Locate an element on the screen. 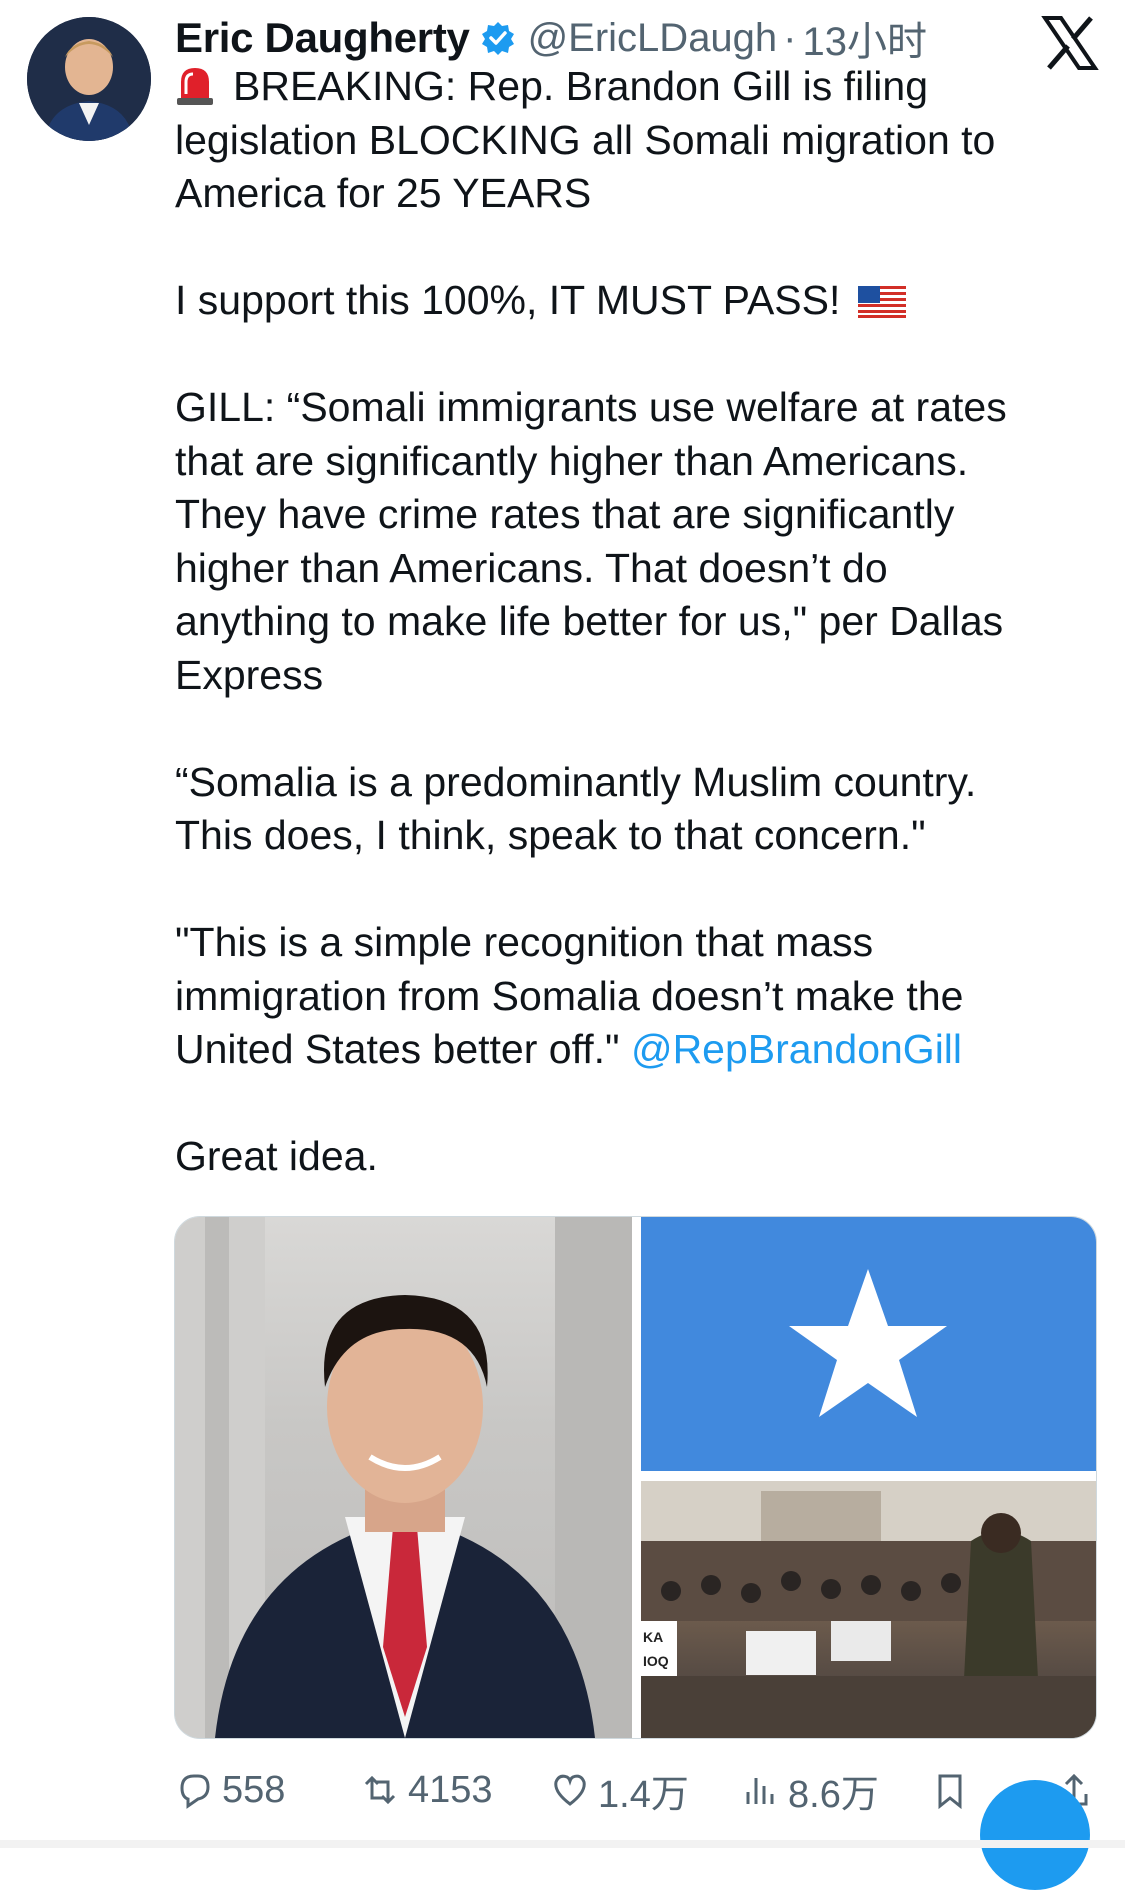 This screenshot has width=1125, height=1890. author-name: Eric Daugherty is located at coordinates (322, 38).